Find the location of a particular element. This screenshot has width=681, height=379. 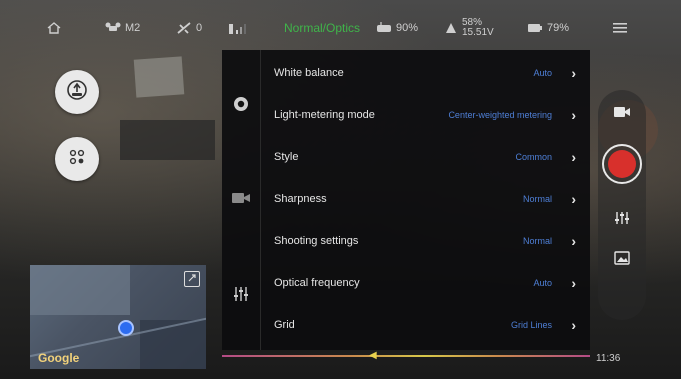

signal-status is located at coordinates (238, 28).